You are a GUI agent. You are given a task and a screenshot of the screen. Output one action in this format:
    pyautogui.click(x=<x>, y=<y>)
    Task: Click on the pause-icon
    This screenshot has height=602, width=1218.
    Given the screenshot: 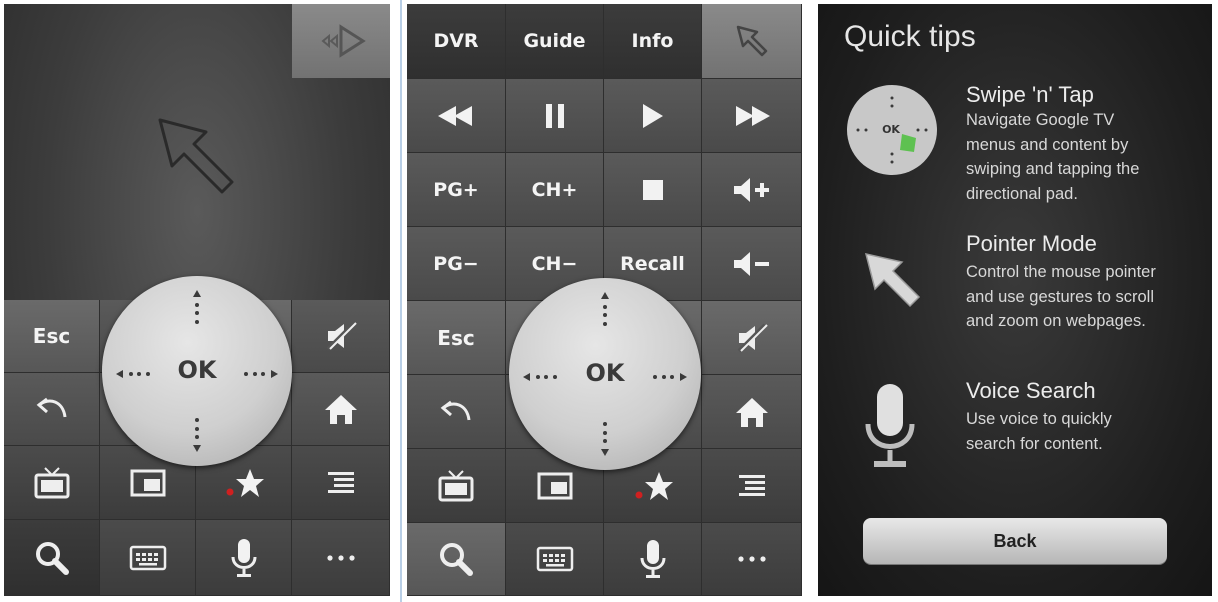 What is the action you would take?
    pyautogui.click(x=554, y=115)
    